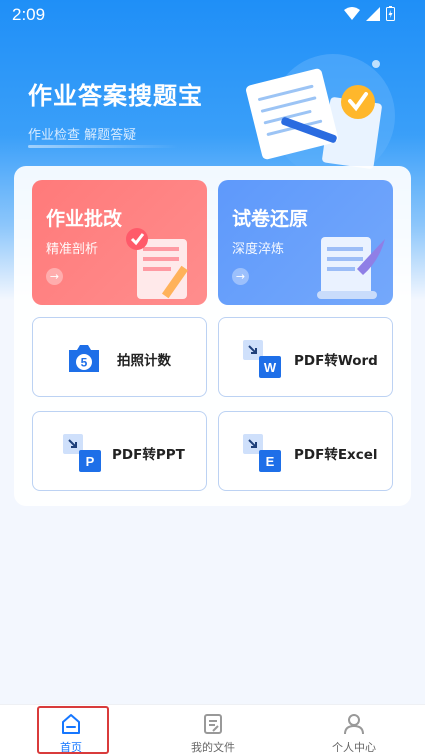 The width and height of the screenshot is (425, 756). Describe the element at coordinates (354, 724) in the screenshot. I see `user-icon` at that location.